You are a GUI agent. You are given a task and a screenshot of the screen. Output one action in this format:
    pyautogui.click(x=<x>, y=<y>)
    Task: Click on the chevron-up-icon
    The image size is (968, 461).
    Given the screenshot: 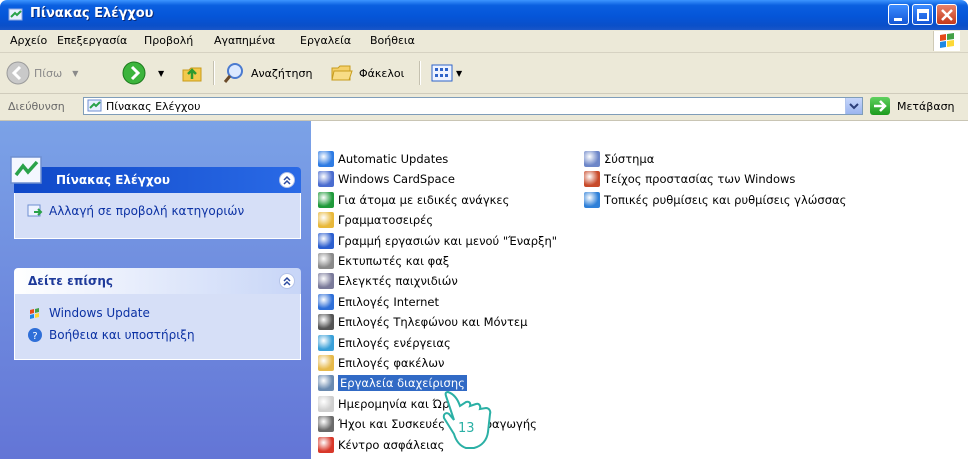 What is the action you would take?
    pyautogui.click(x=287, y=281)
    